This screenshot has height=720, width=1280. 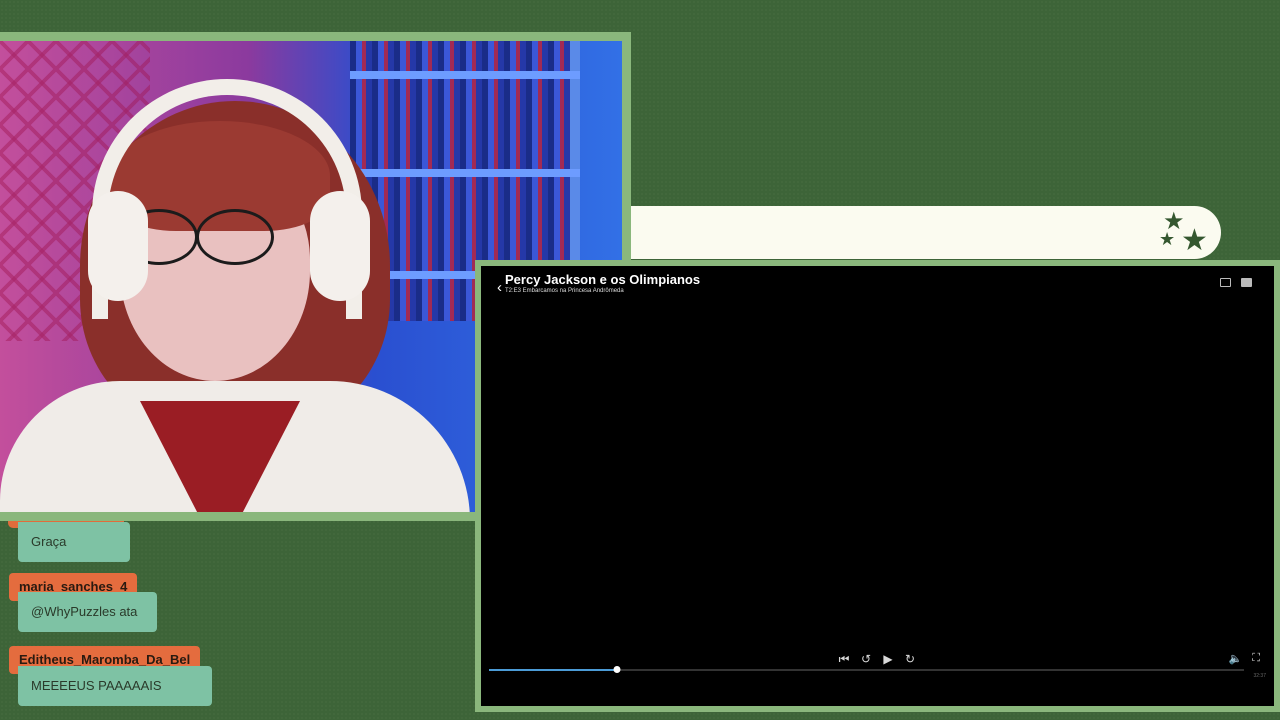 I want to click on show-title: Percy Jackson e os Olimpianos, so click(x=603, y=279).